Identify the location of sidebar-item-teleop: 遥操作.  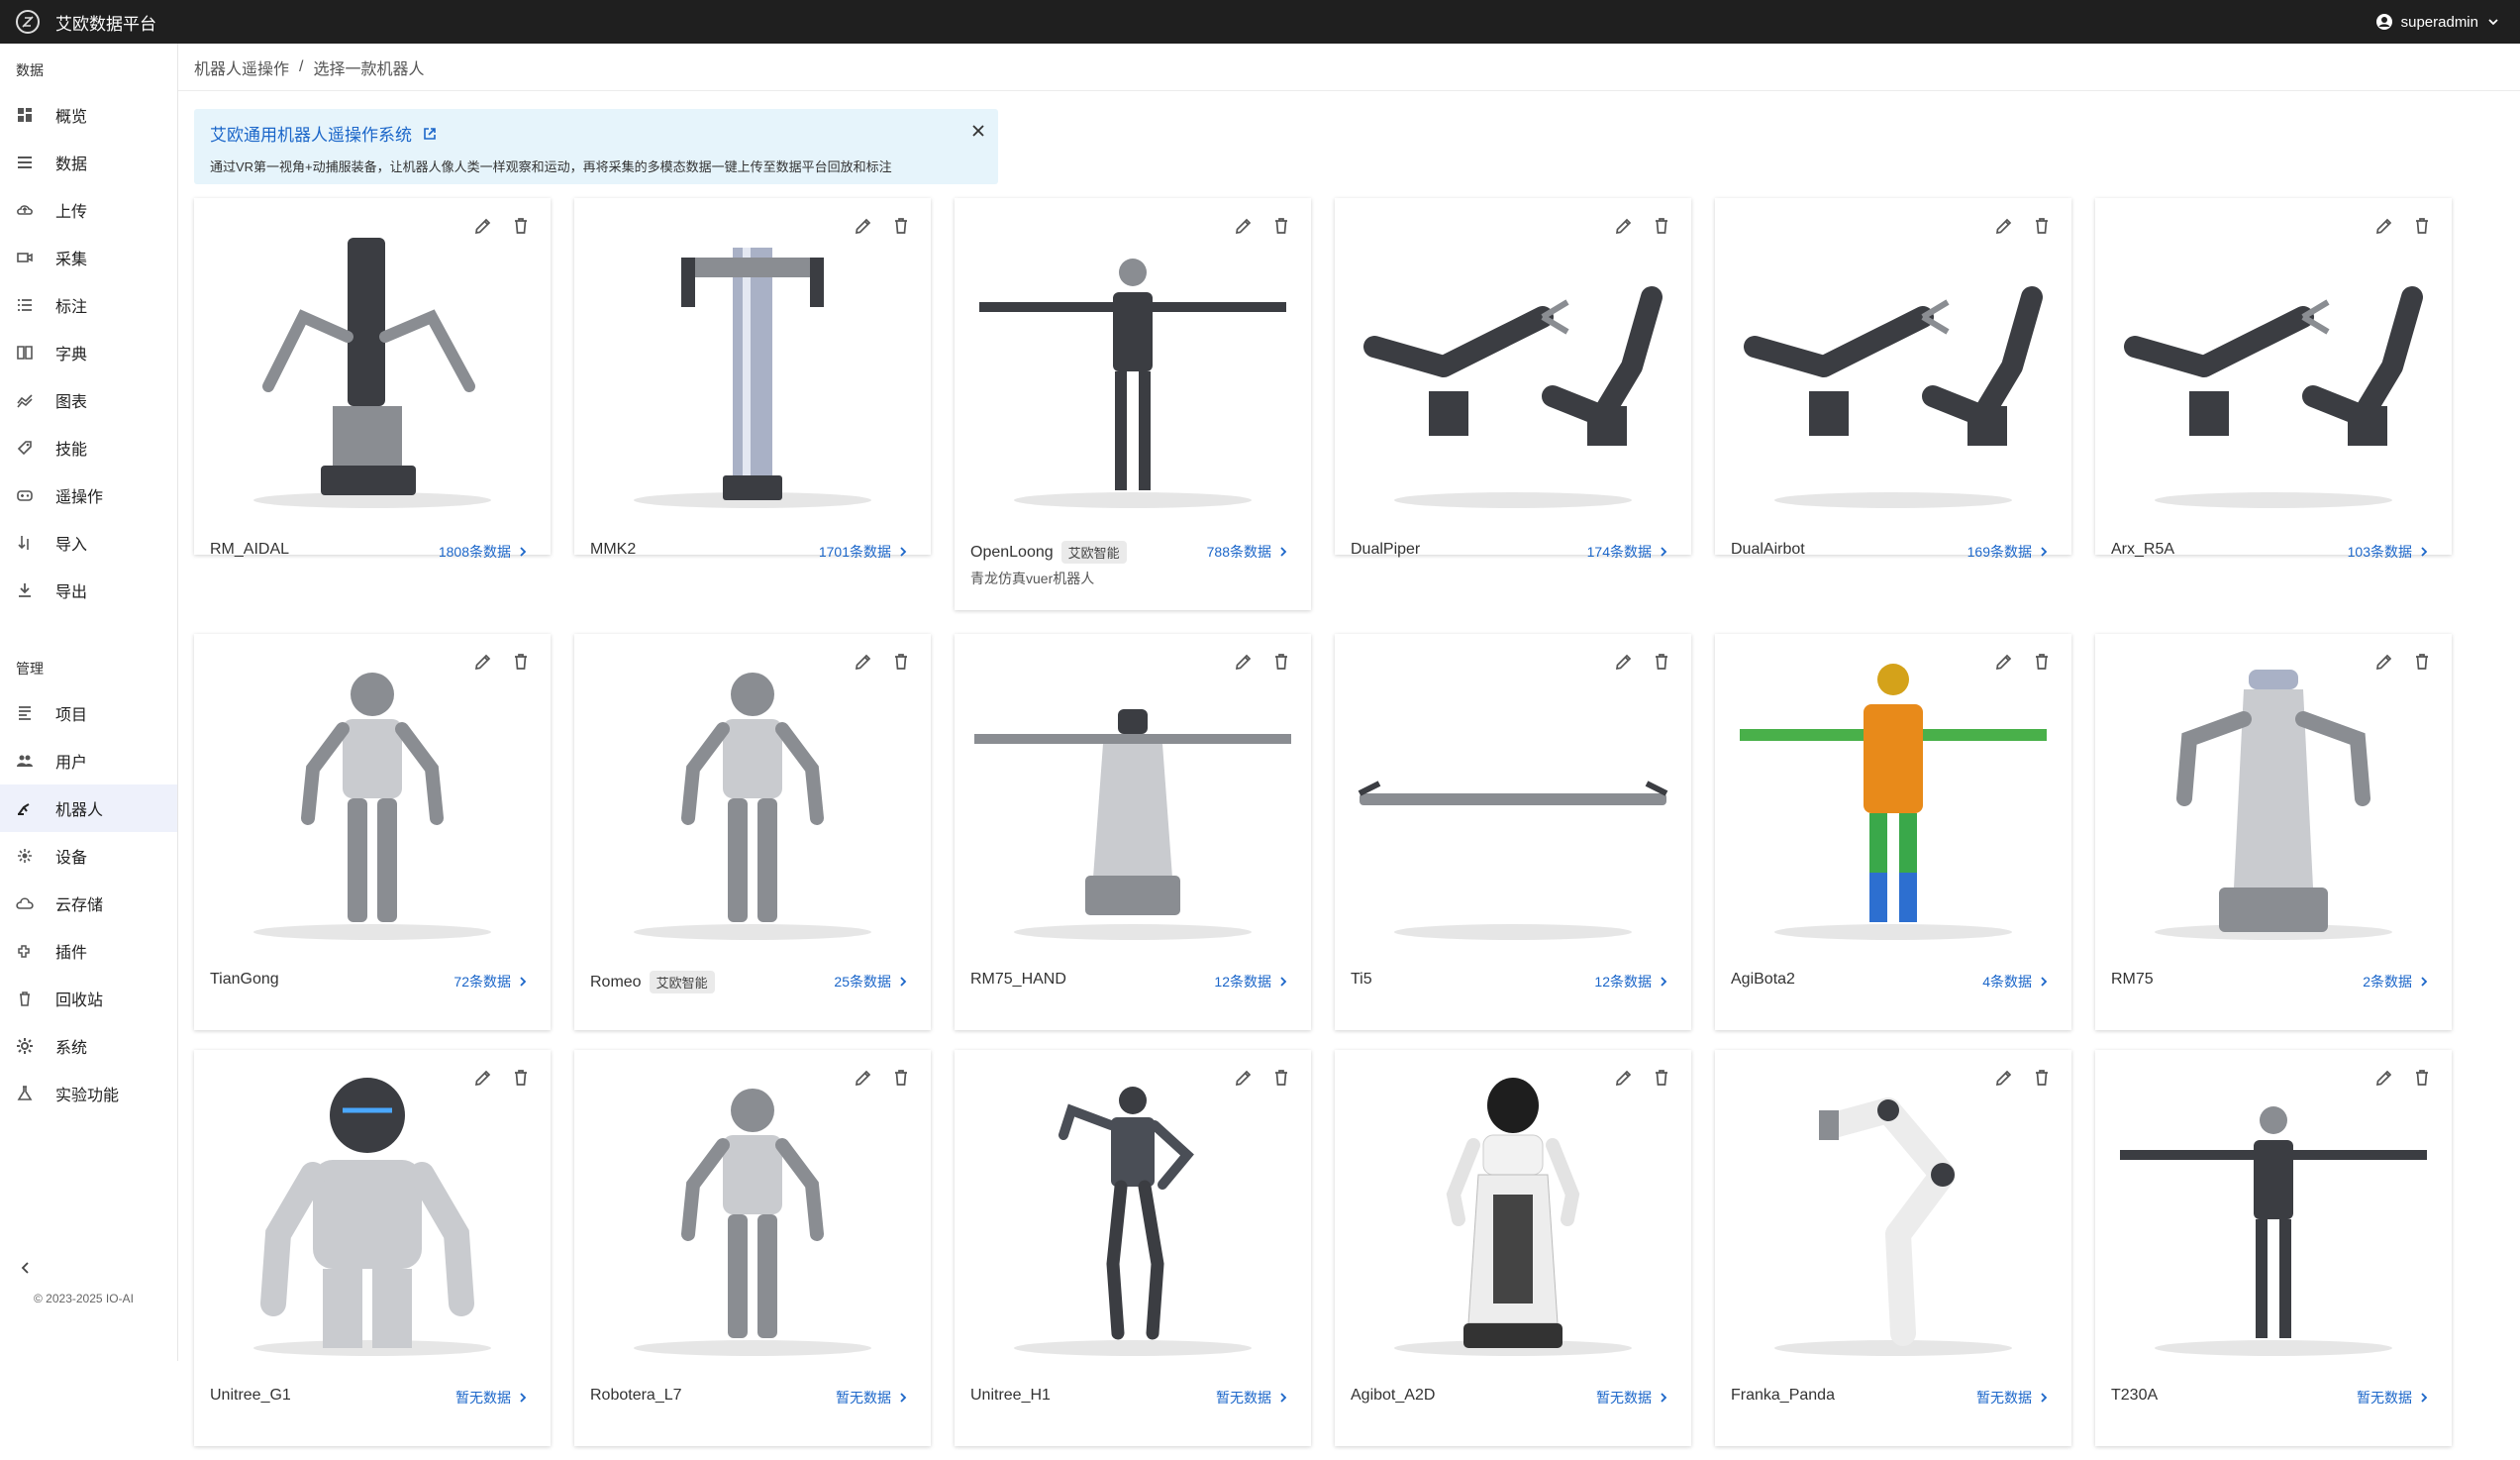
(88, 495).